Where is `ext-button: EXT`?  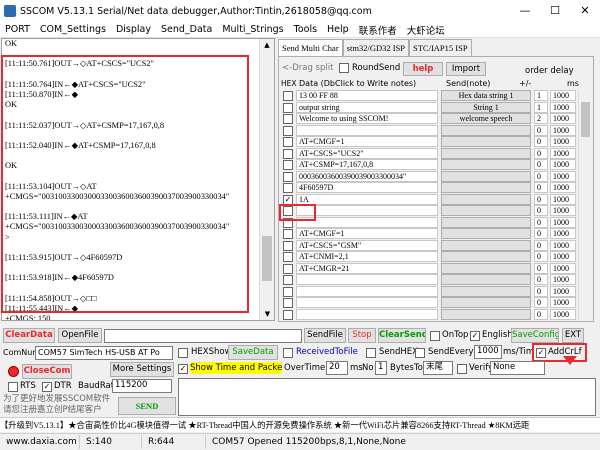 ext-button: EXT is located at coordinates (573, 335).